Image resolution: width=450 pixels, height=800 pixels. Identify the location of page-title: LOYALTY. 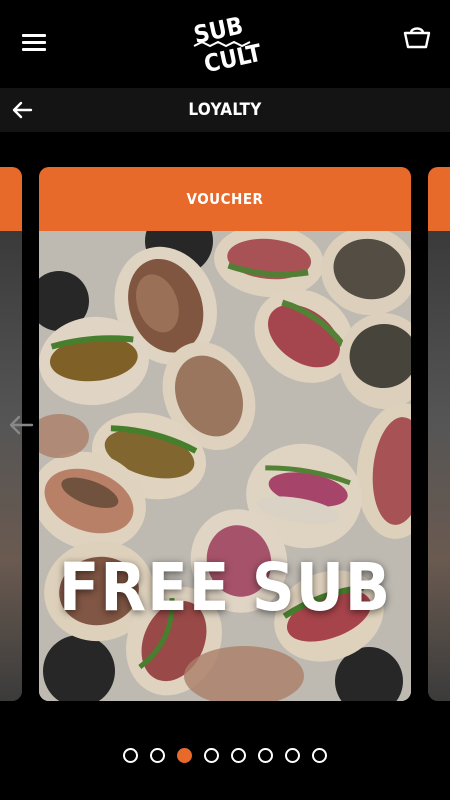
(225, 110).